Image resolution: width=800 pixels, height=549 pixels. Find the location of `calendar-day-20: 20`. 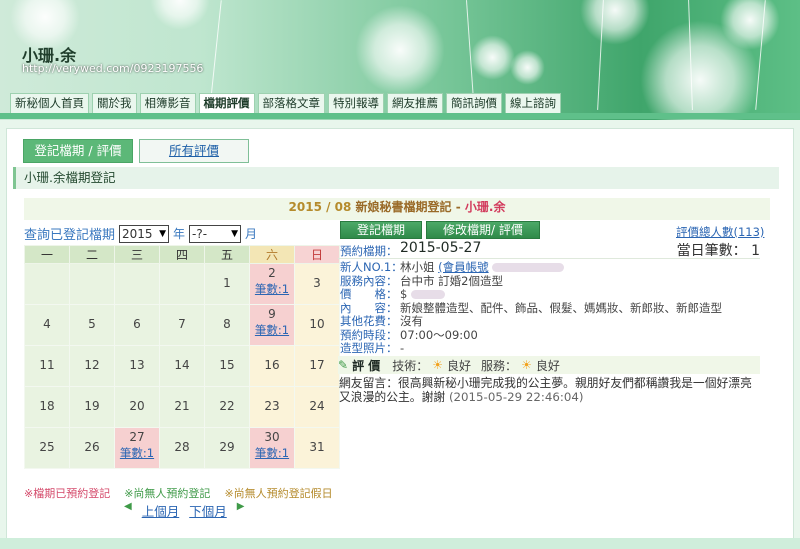

calendar-day-20: 20 is located at coordinates (137, 407).